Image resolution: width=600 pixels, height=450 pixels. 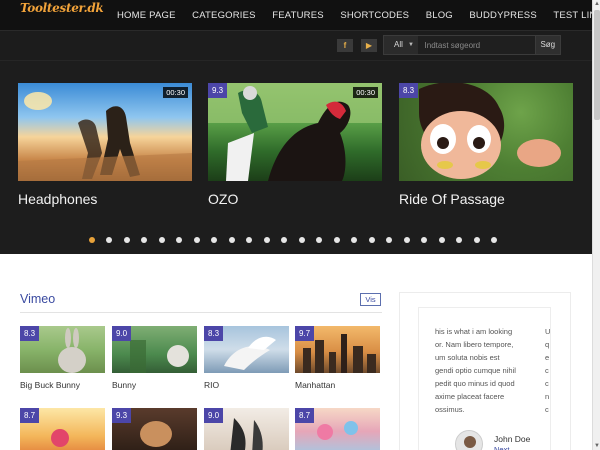 What do you see at coordinates (154, 385) in the screenshot?
I see `video-title: Bunny` at bounding box center [154, 385].